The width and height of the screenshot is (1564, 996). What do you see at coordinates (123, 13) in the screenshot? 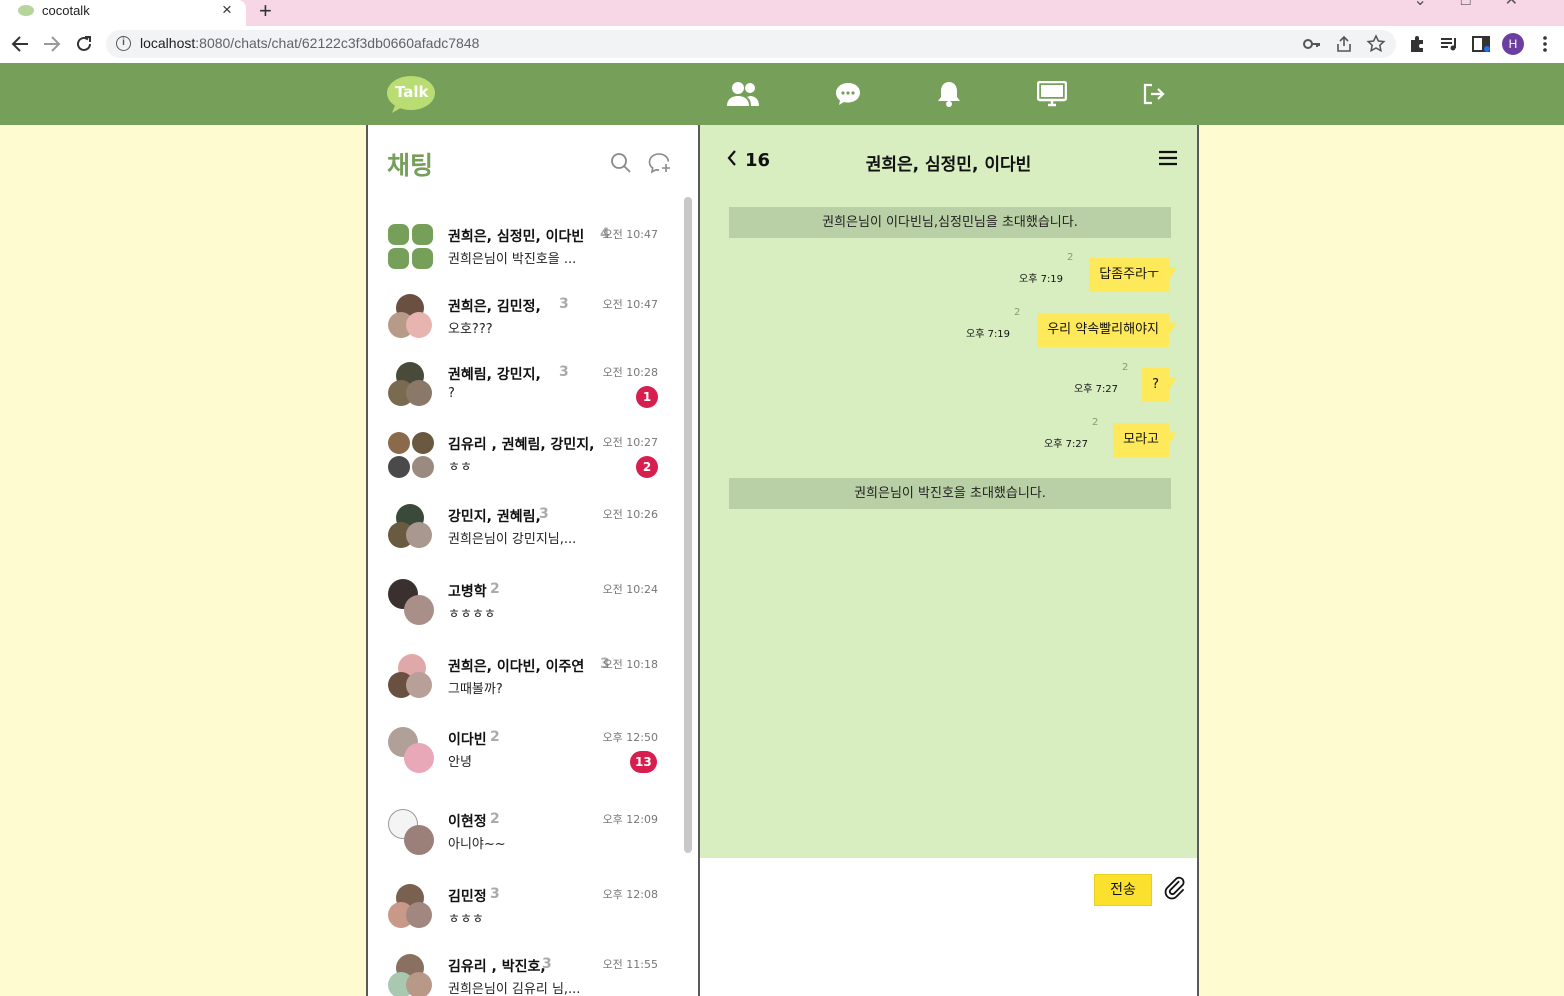
I see `browser-tab: cocotalk ×` at bounding box center [123, 13].